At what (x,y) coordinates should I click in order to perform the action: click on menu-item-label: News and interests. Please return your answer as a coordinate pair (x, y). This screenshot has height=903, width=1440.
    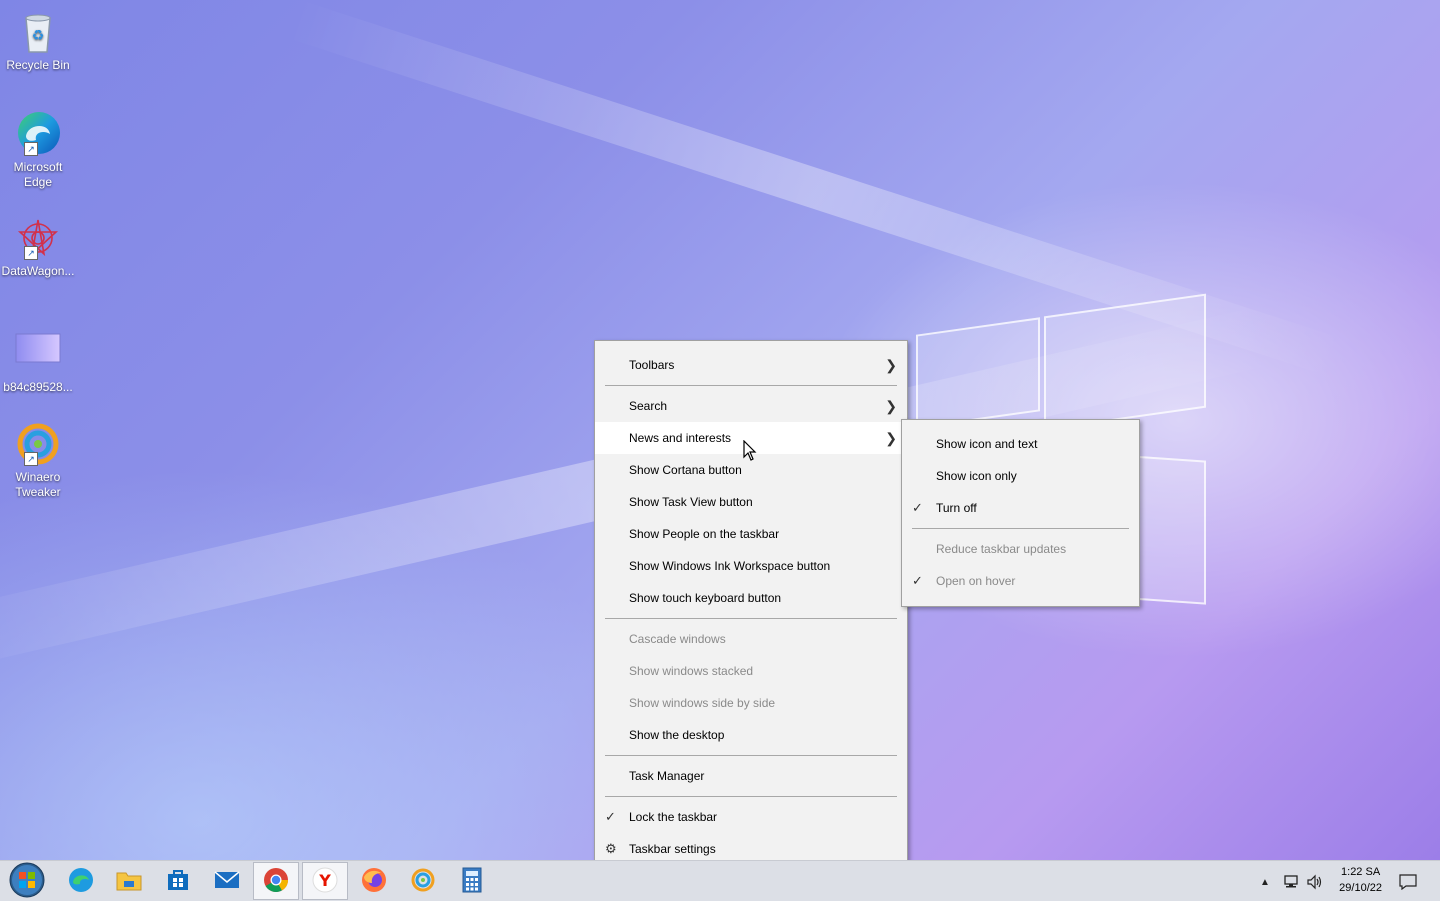
    Looking at the image, I should click on (680, 438).